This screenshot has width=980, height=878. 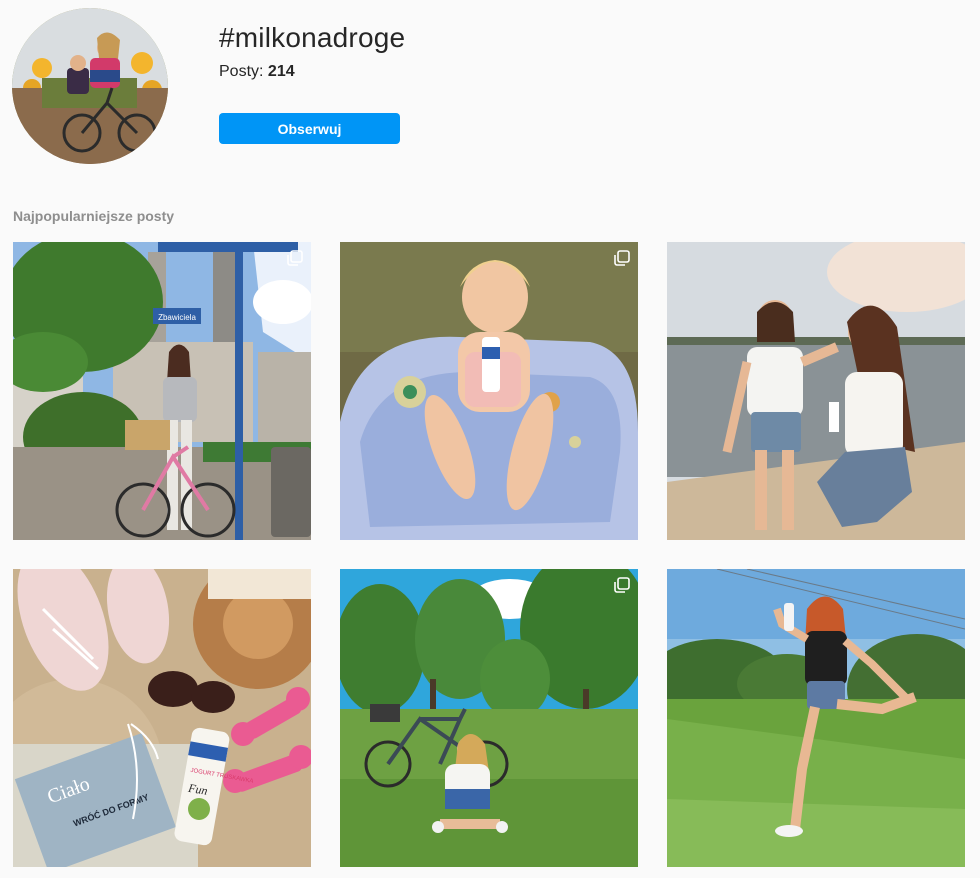 I want to click on post-6-photo, so click(x=816, y=718).